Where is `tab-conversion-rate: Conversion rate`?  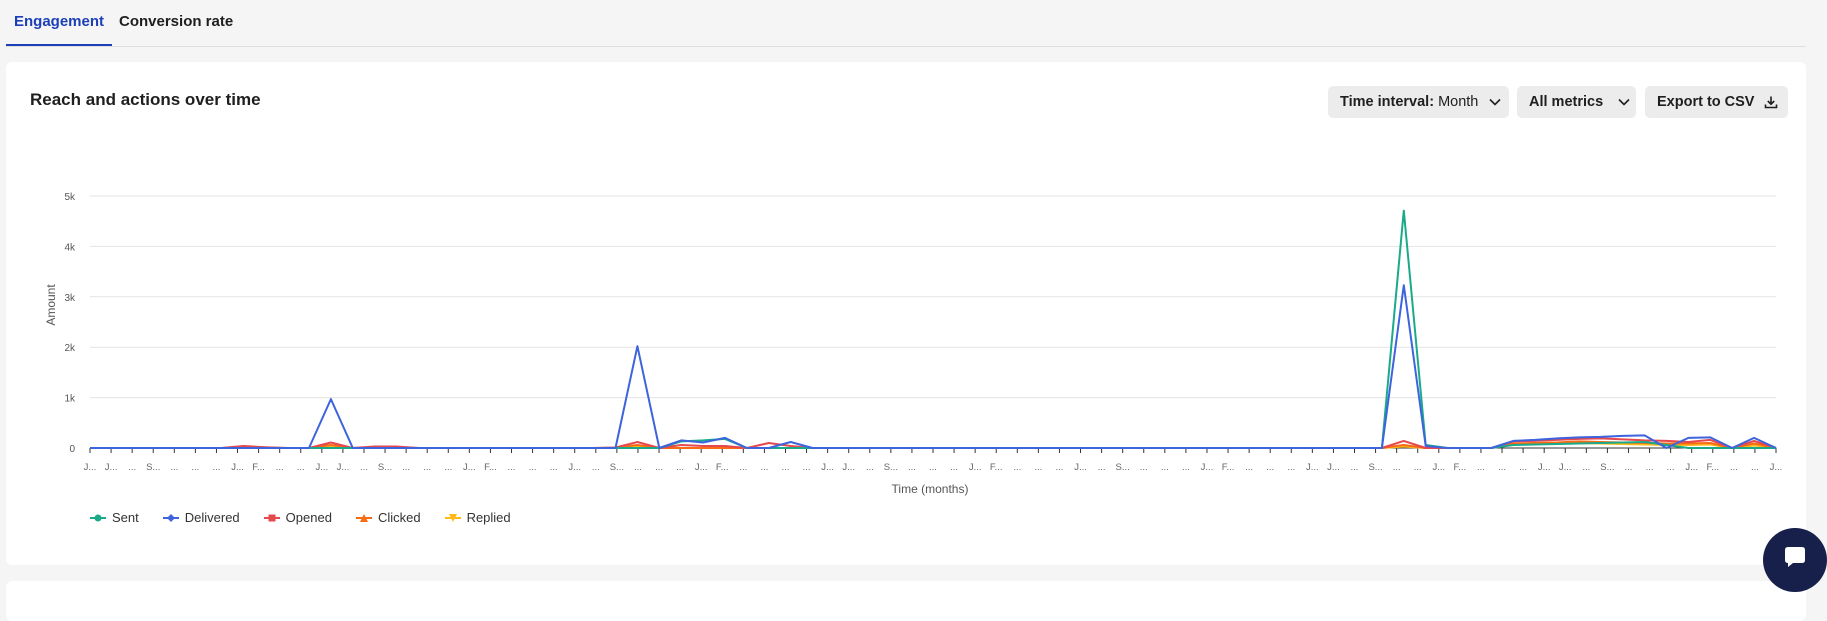
tab-conversion-rate: Conversion rate is located at coordinates (176, 22).